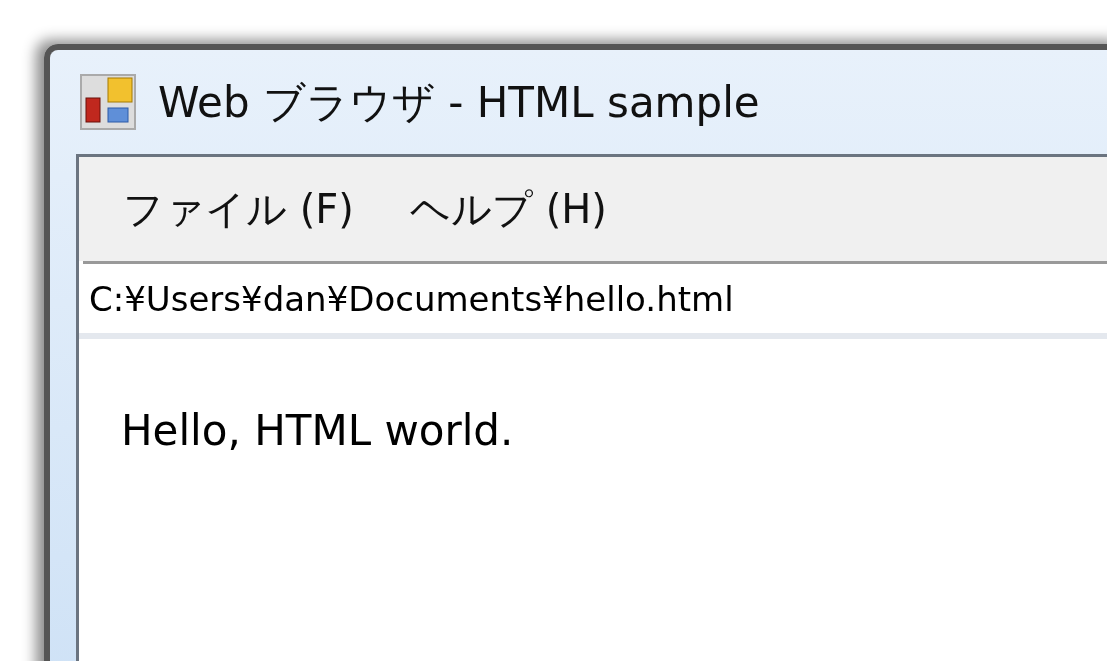 The width and height of the screenshot is (1107, 661). Describe the element at coordinates (459, 102) in the screenshot. I see `window-title: Web ブラウザ - HTML sample` at that location.